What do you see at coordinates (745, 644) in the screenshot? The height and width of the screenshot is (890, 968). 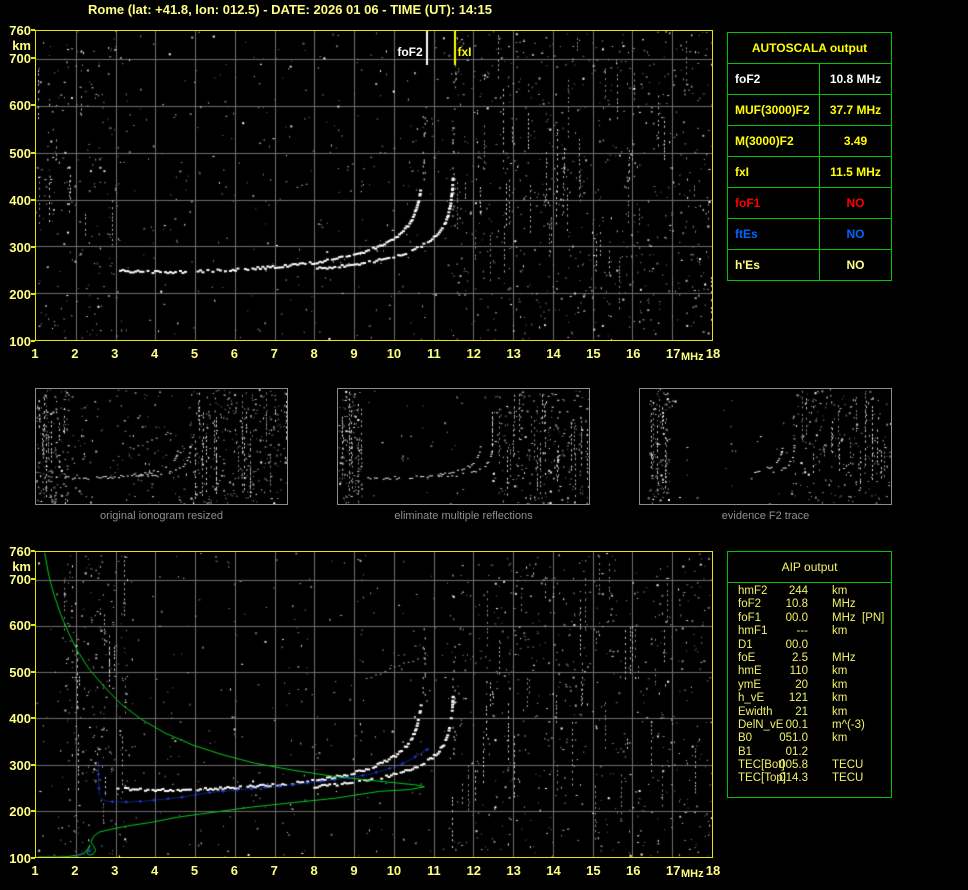 I see `aip-param-label: D1` at bounding box center [745, 644].